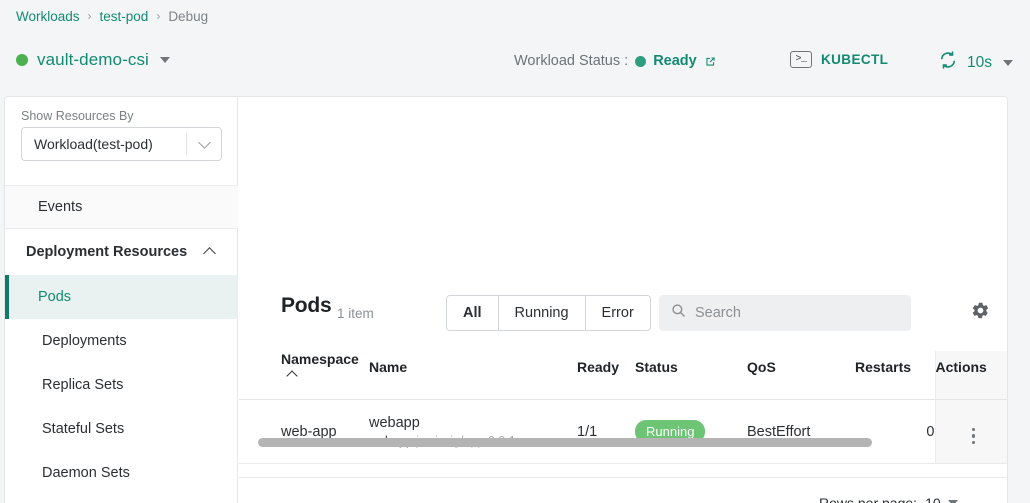  I want to click on cell-qos: BestEffort, so click(801, 431).